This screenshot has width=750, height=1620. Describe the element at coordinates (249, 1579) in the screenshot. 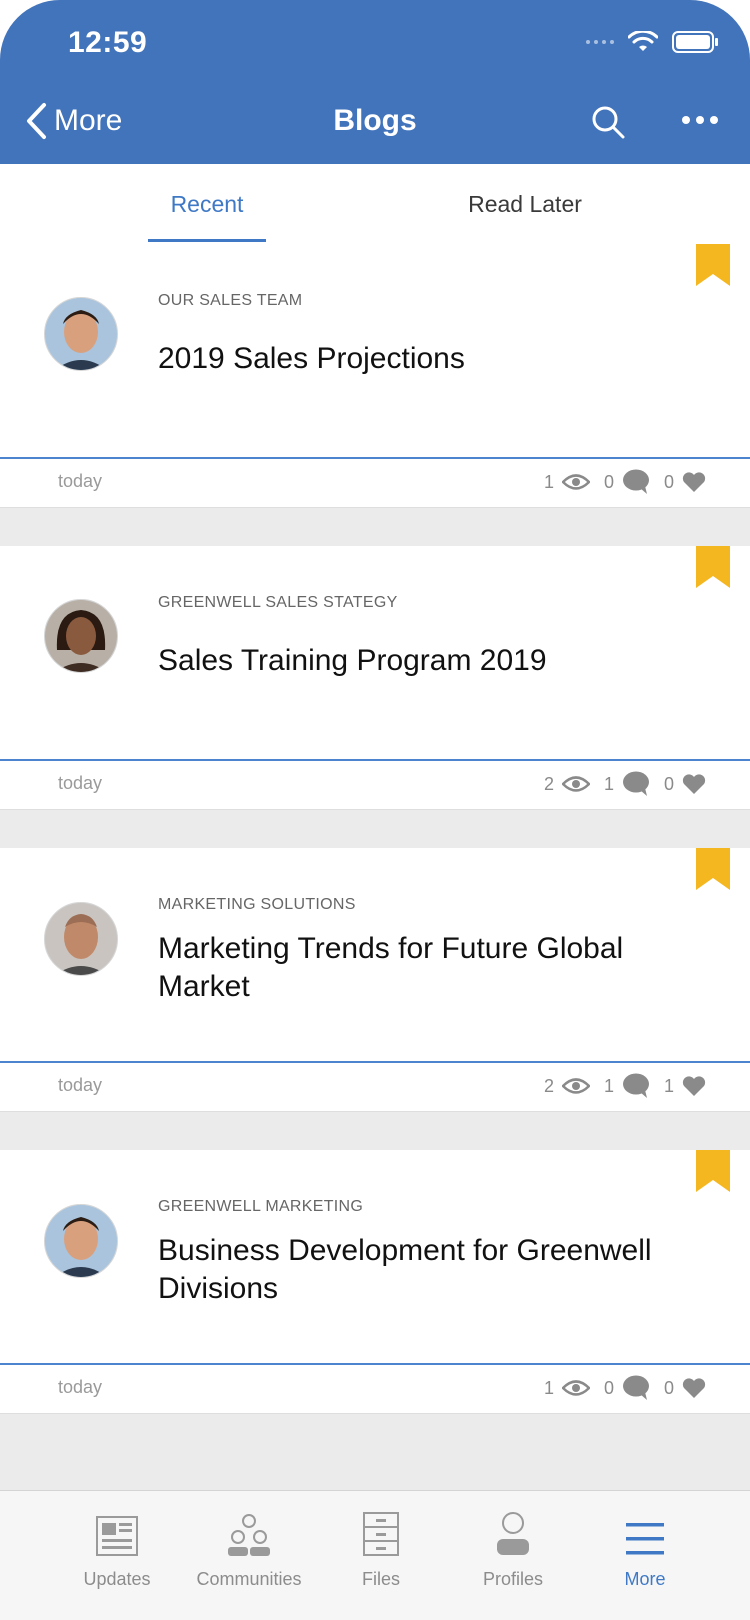

I see `tabbar-label: Communities` at that location.